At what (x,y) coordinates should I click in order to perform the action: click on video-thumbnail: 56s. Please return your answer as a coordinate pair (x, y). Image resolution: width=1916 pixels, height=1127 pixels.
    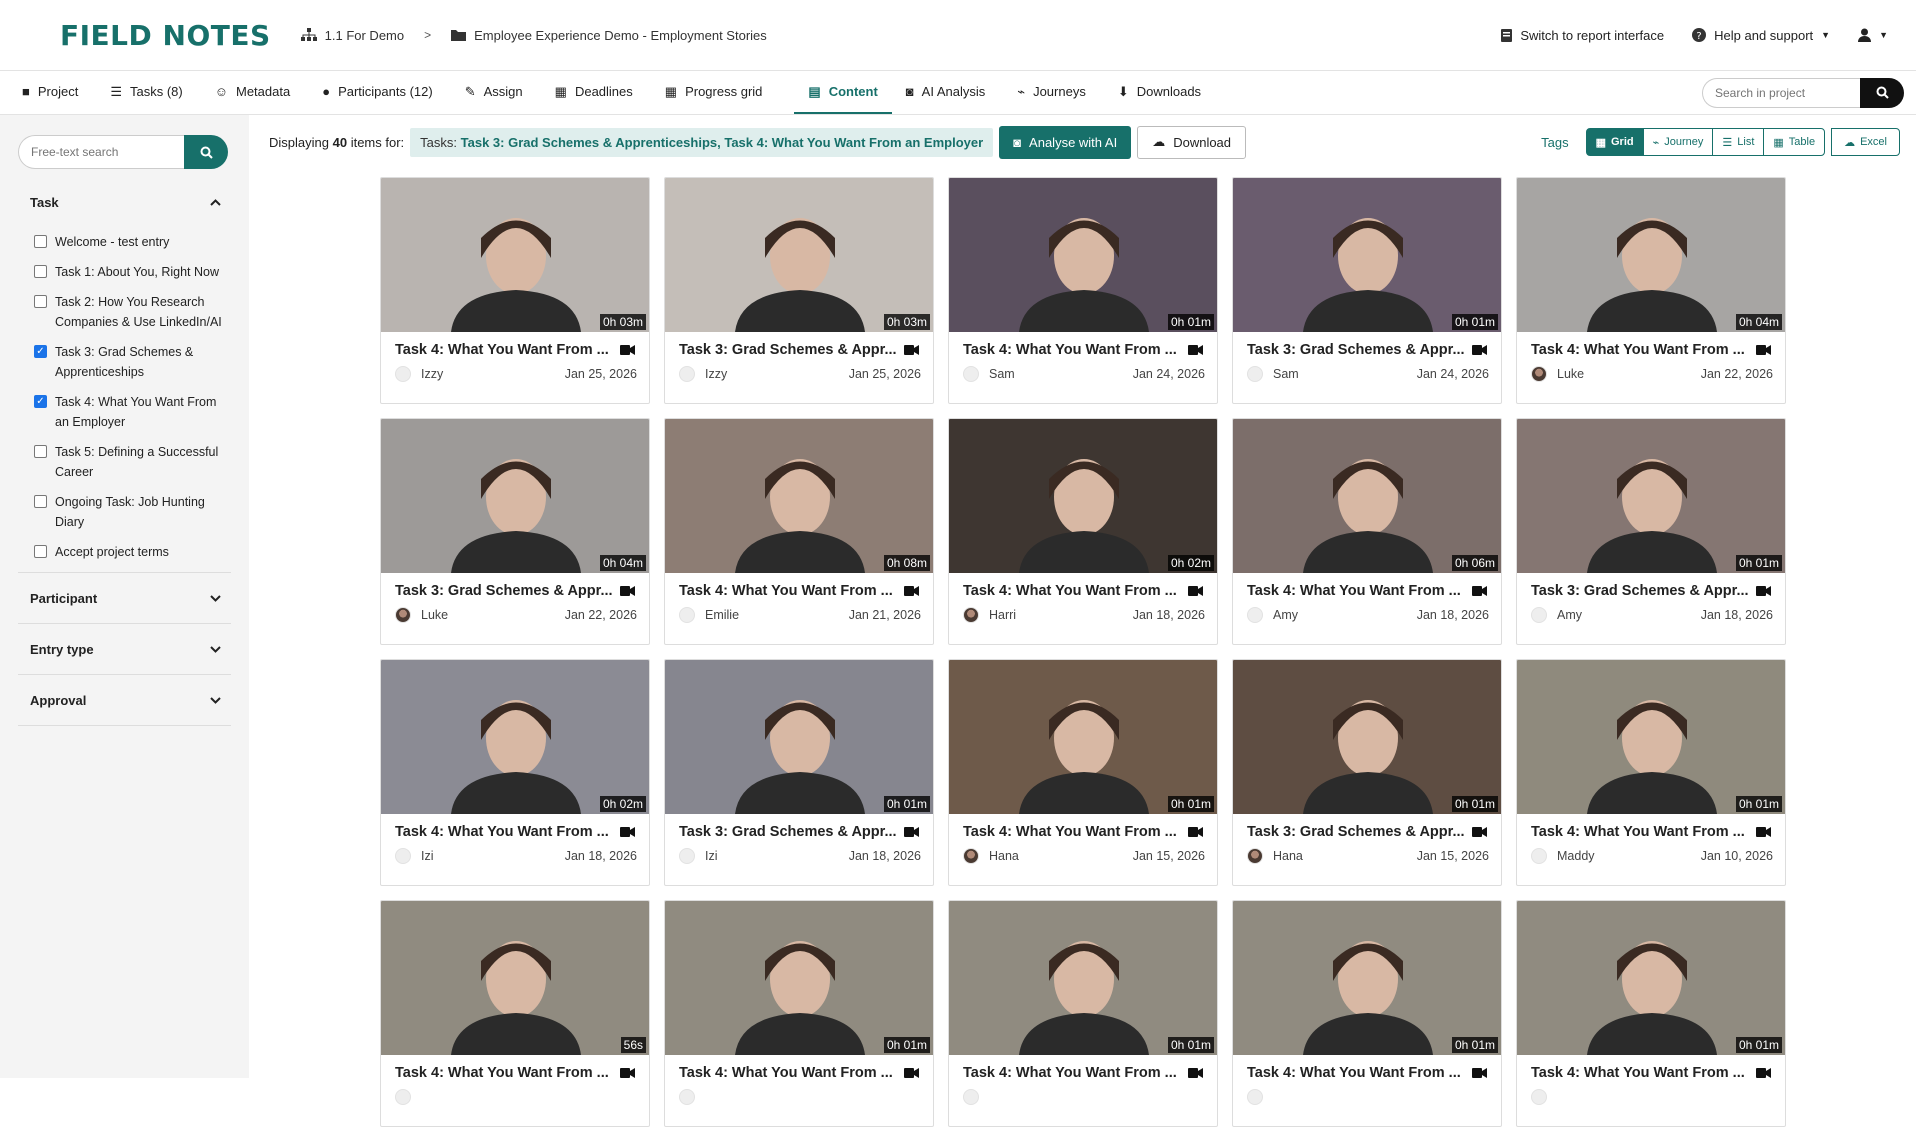
    Looking at the image, I should click on (515, 978).